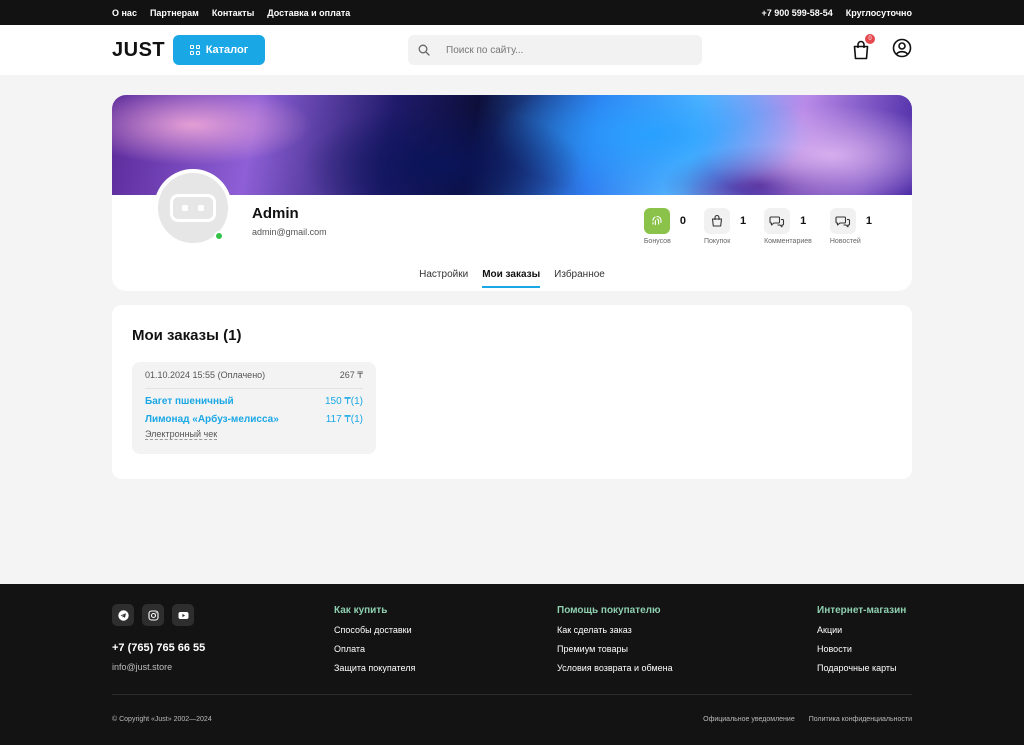 The image size is (1024, 745). I want to click on top-link-partners: Партнерам, so click(174, 13).